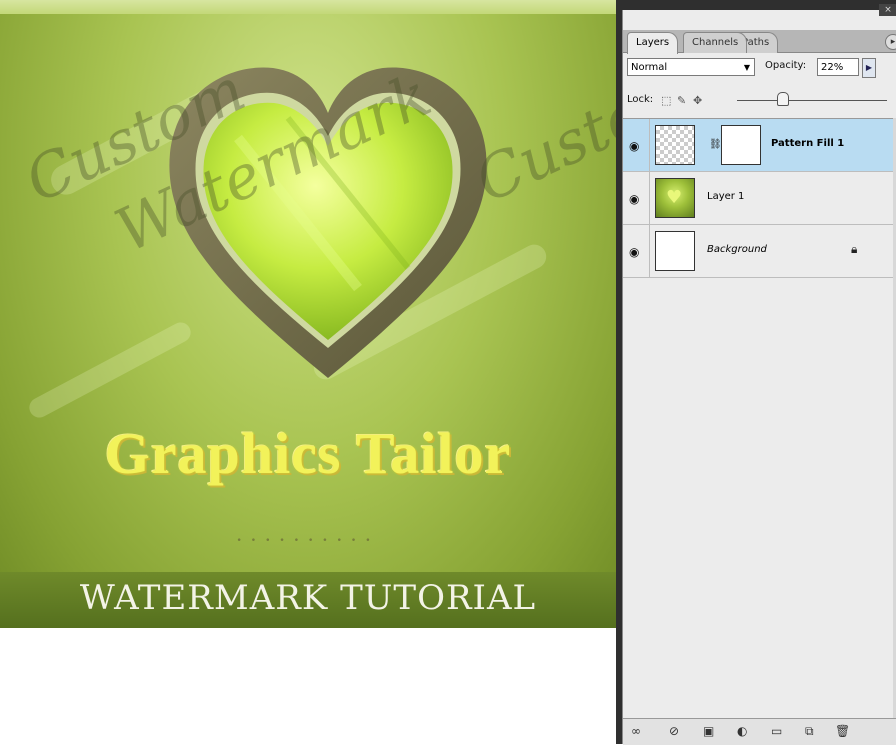 The width and height of the screenshot is (896, 745). I want to click on panel-tabs: Paths Channels Layers ▸, so click(759, 42).